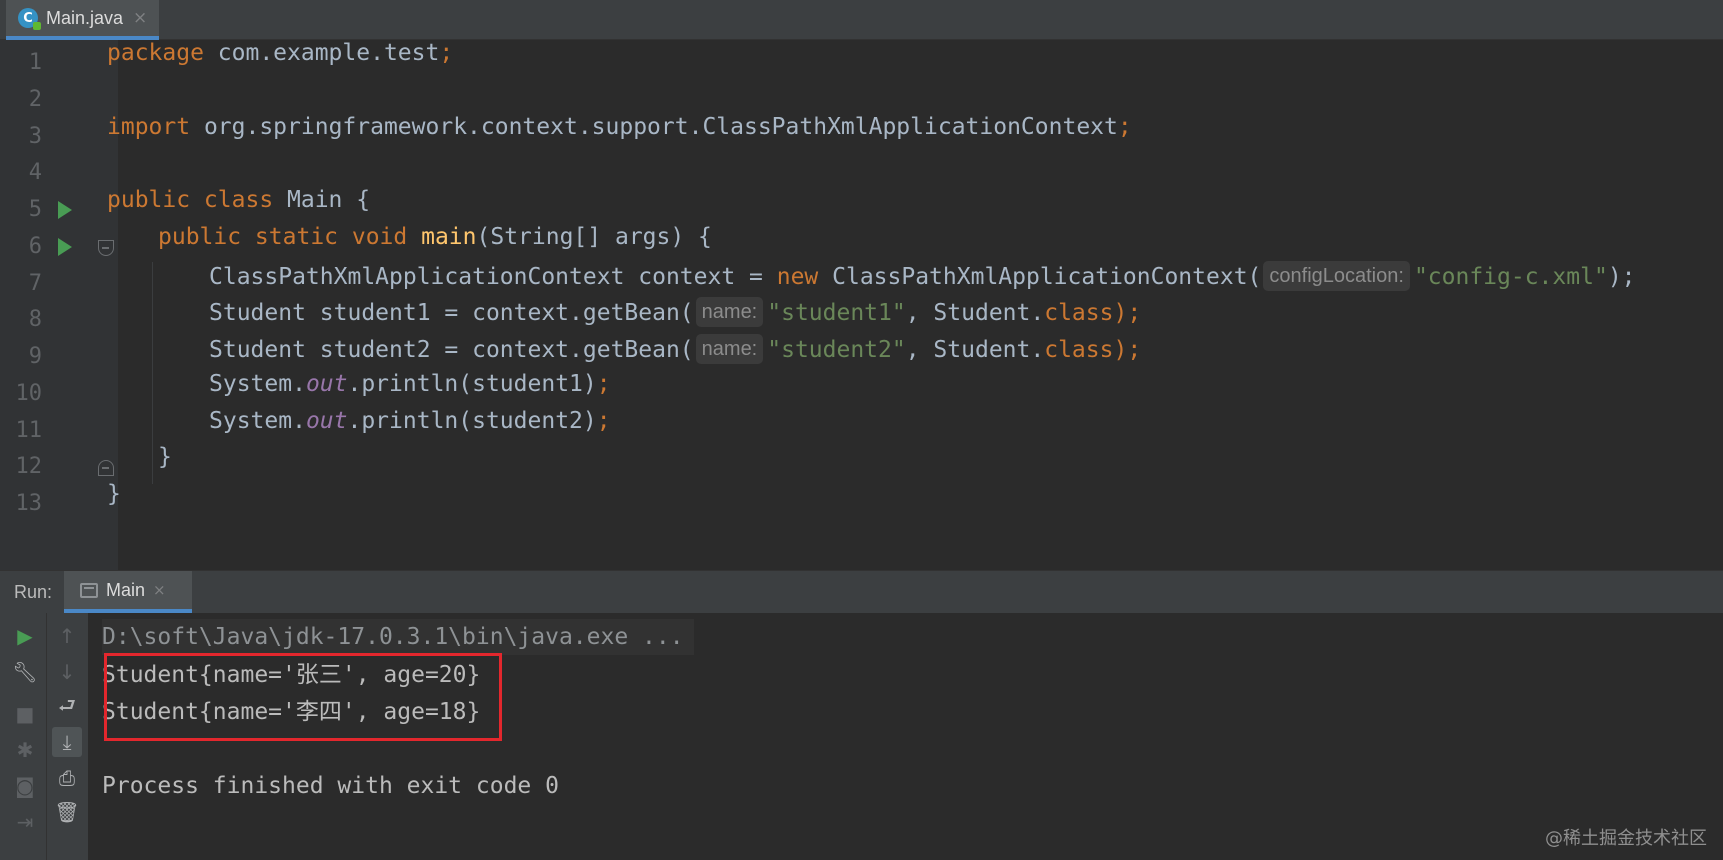 The height and width of the screenshot is (860, 1723). What do you see at coordinates (861, 20) in the screenshot?
I see `editor-tab-bar: C Main.java ×` at bounding box center [861, 20].